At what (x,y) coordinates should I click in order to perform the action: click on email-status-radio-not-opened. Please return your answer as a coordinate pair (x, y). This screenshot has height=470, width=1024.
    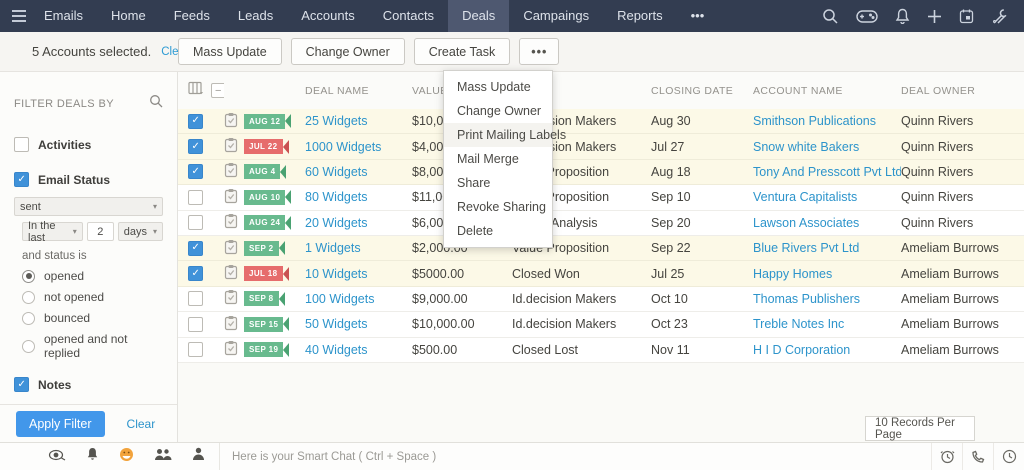
    Looking at the image, I should click on (28, 297).